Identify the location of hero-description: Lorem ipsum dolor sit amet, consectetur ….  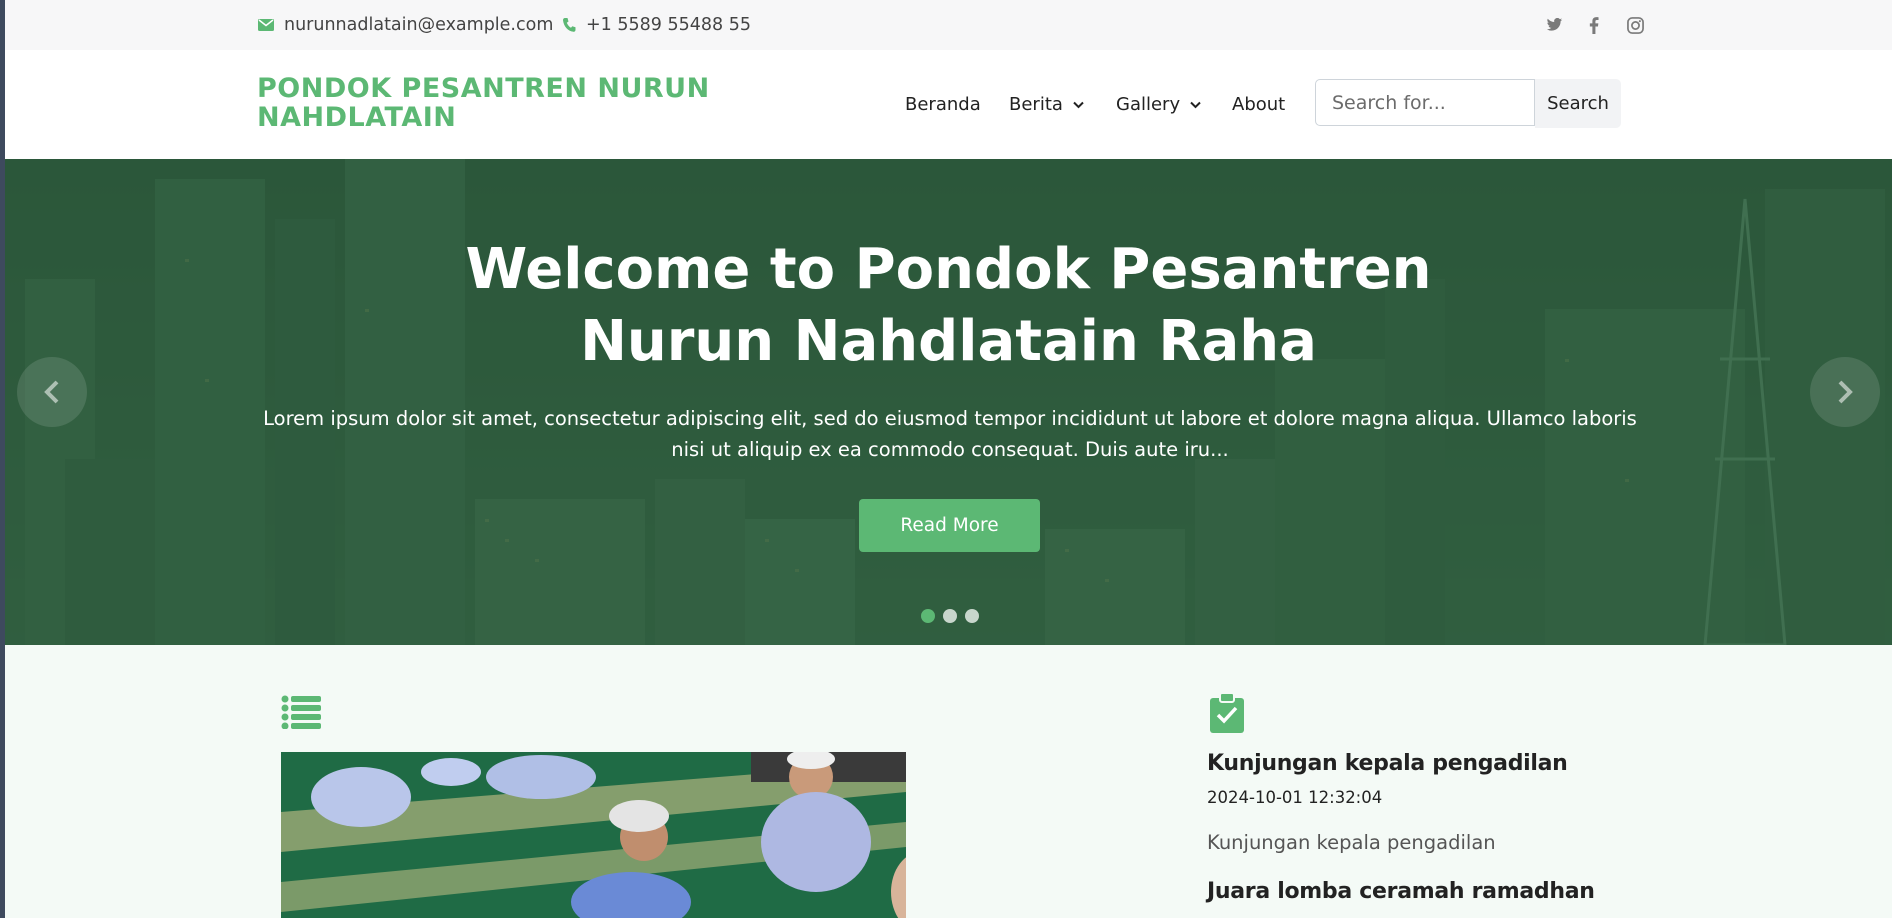
(950, 434).